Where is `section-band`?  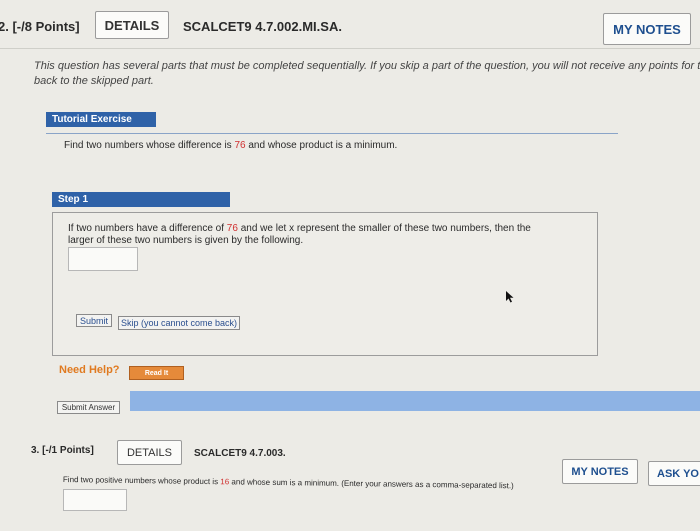
section-band is located at coordinates (415, 401).